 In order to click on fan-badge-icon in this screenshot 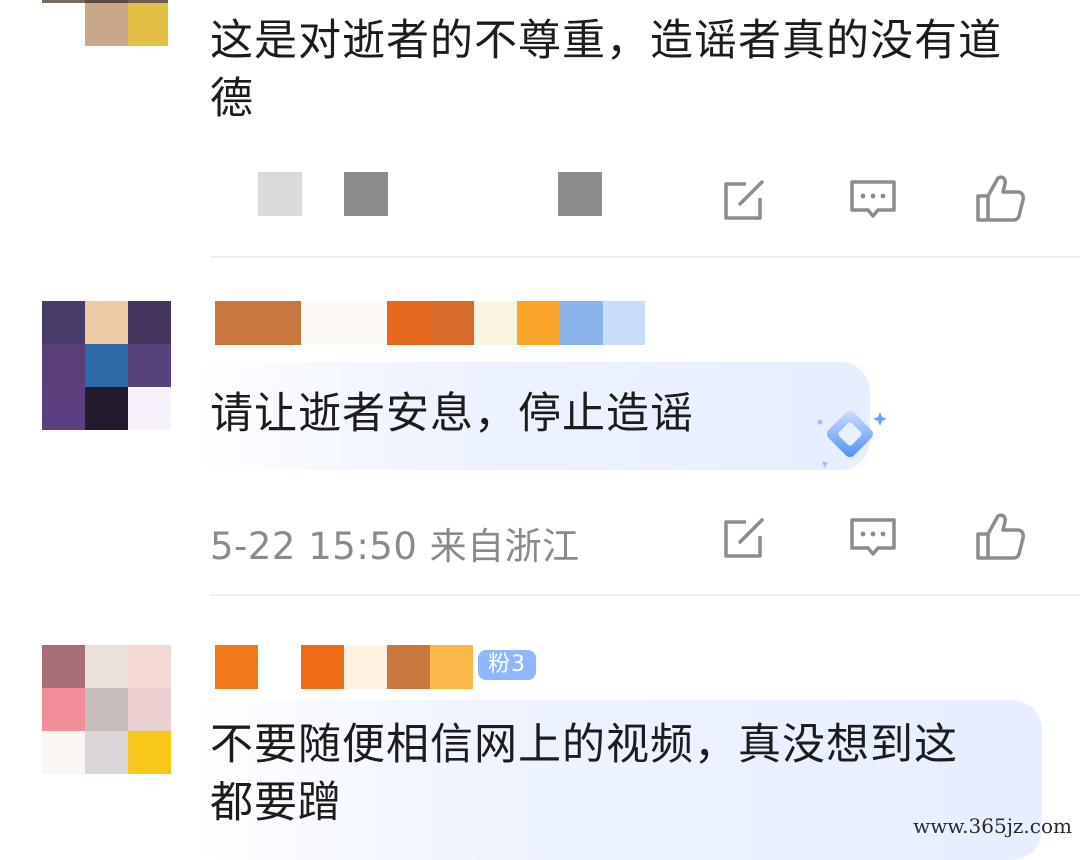, I will do `click(852, 439)`.